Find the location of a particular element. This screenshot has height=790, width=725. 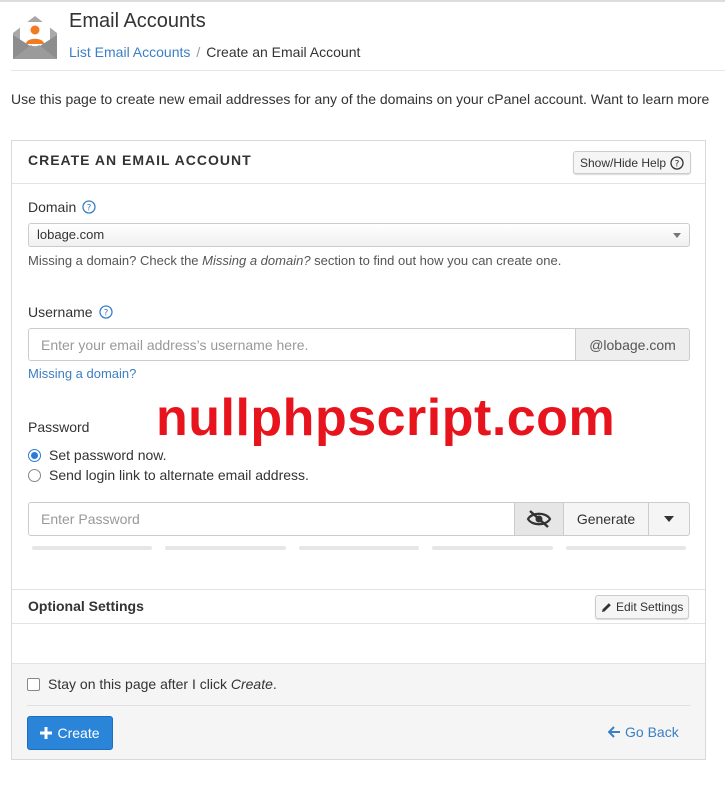

eye-slash-icon is located at coordinates (539, 519).